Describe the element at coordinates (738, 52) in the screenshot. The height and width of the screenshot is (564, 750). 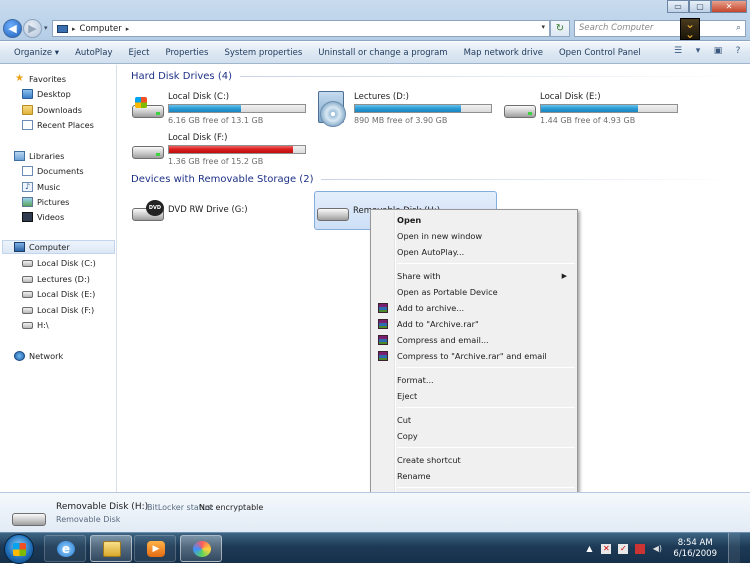
I see `help-icon: ?` at that location.